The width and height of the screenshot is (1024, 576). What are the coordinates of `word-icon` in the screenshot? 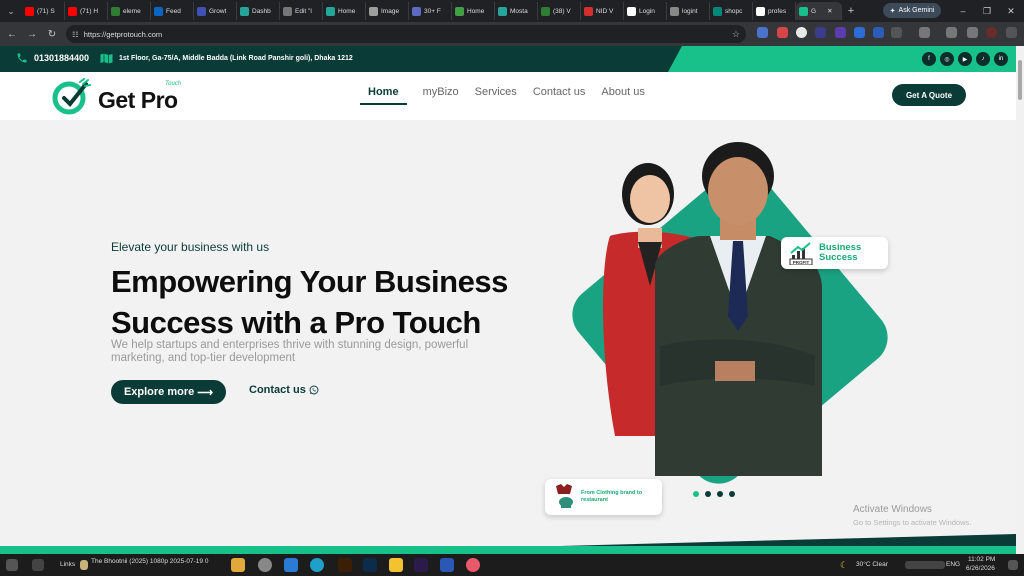 It's located at (447, 565).